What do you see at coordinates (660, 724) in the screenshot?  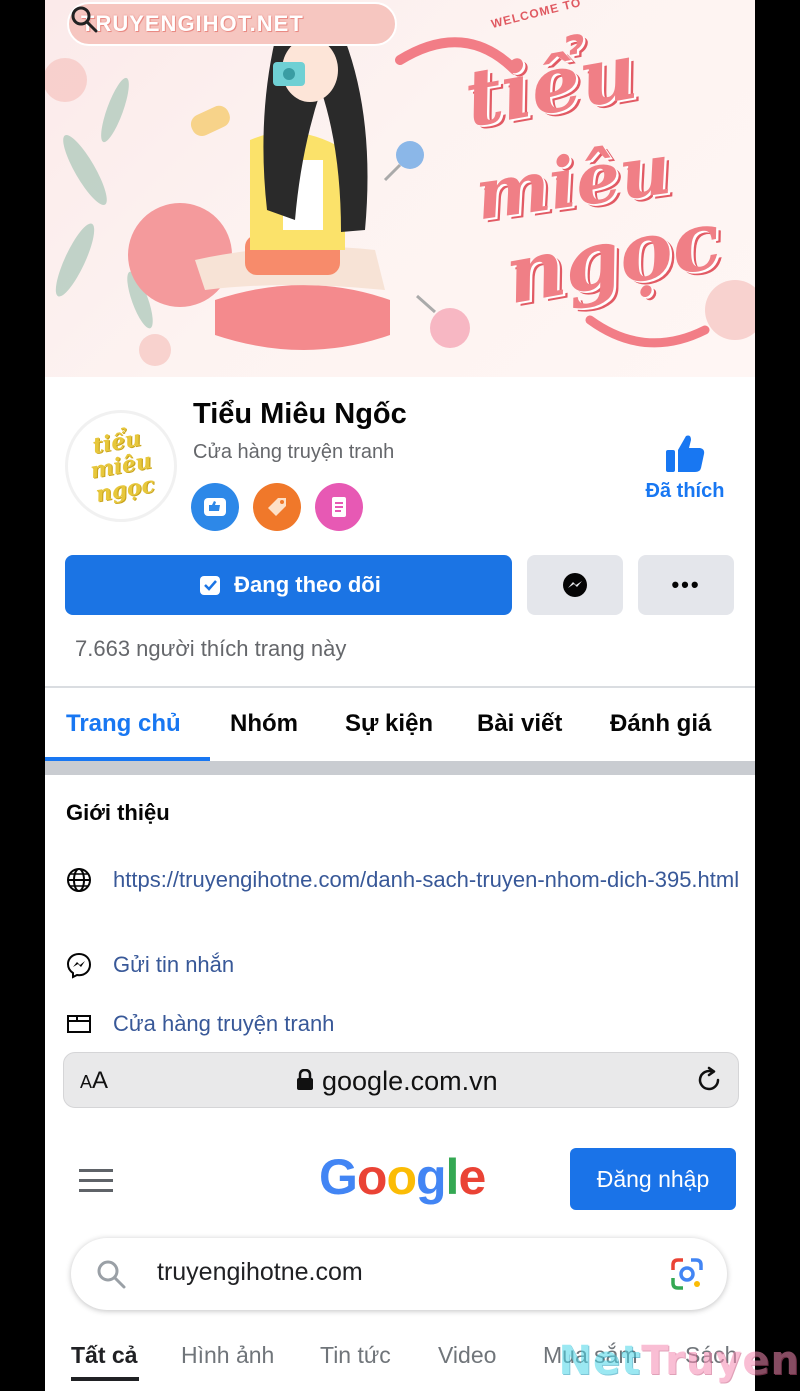 I see `tab-reviews: Đánh giá` at bounding box center [660, 724].